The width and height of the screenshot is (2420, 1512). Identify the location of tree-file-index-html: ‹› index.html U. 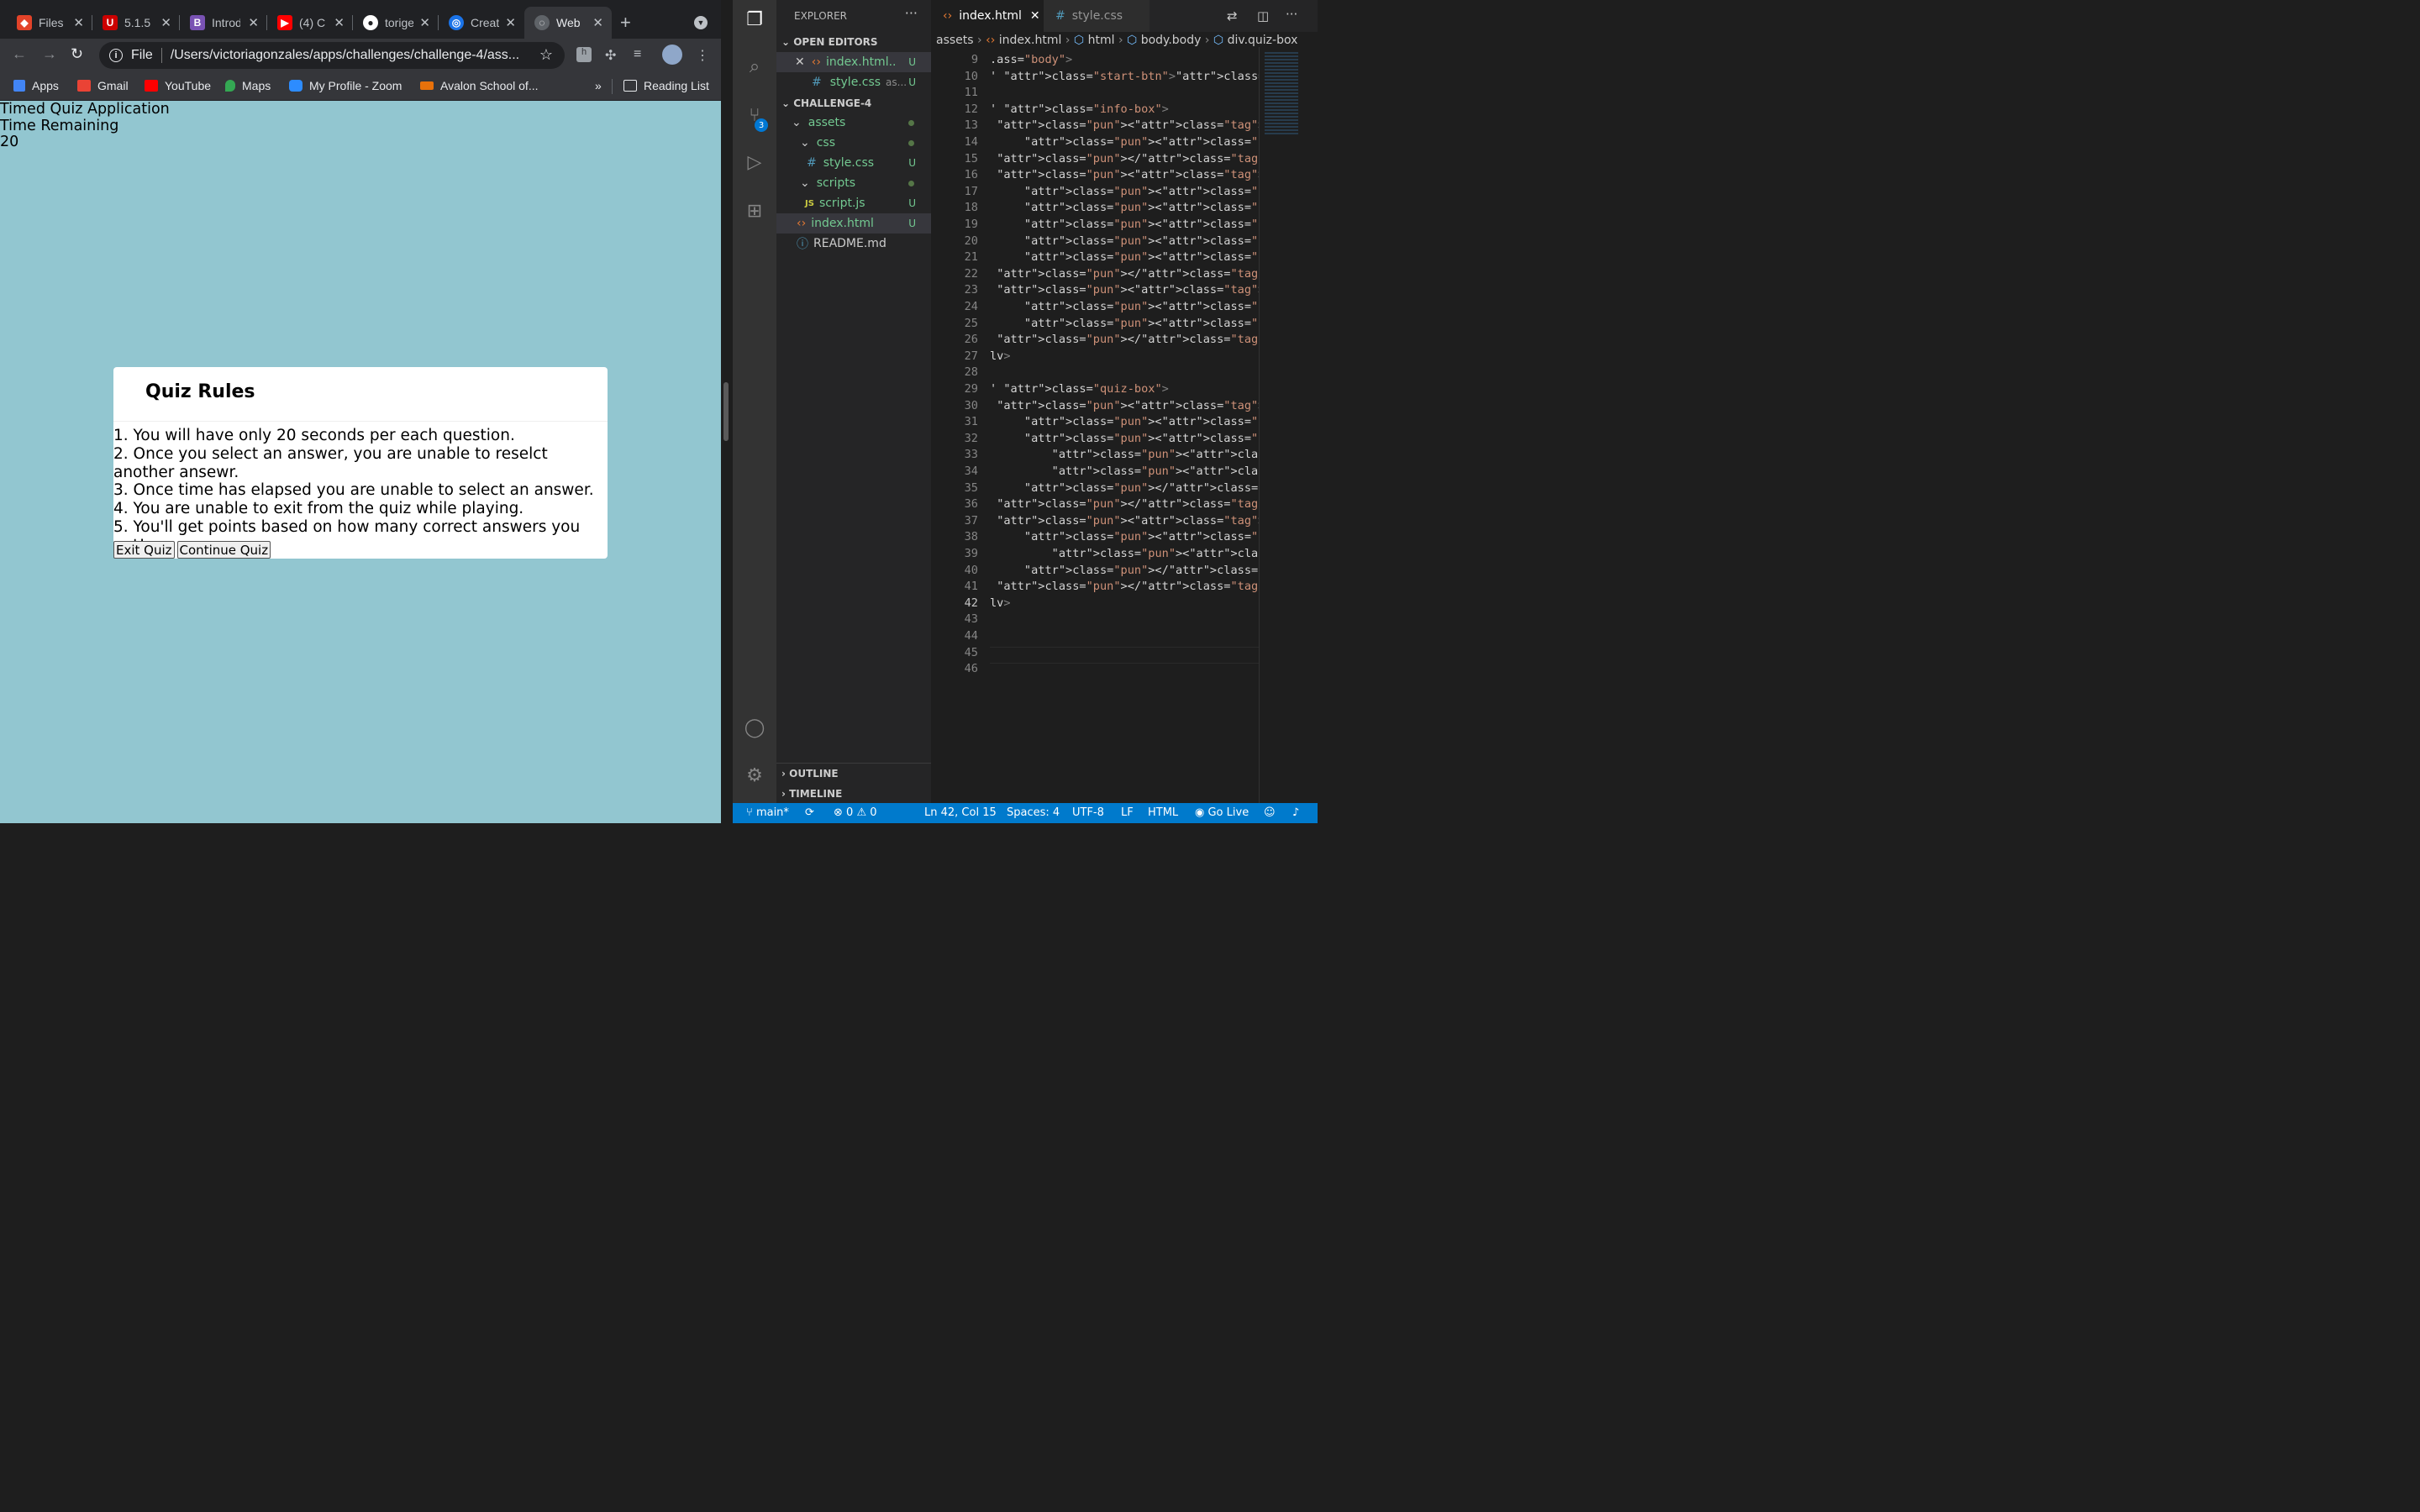
(854, 223).